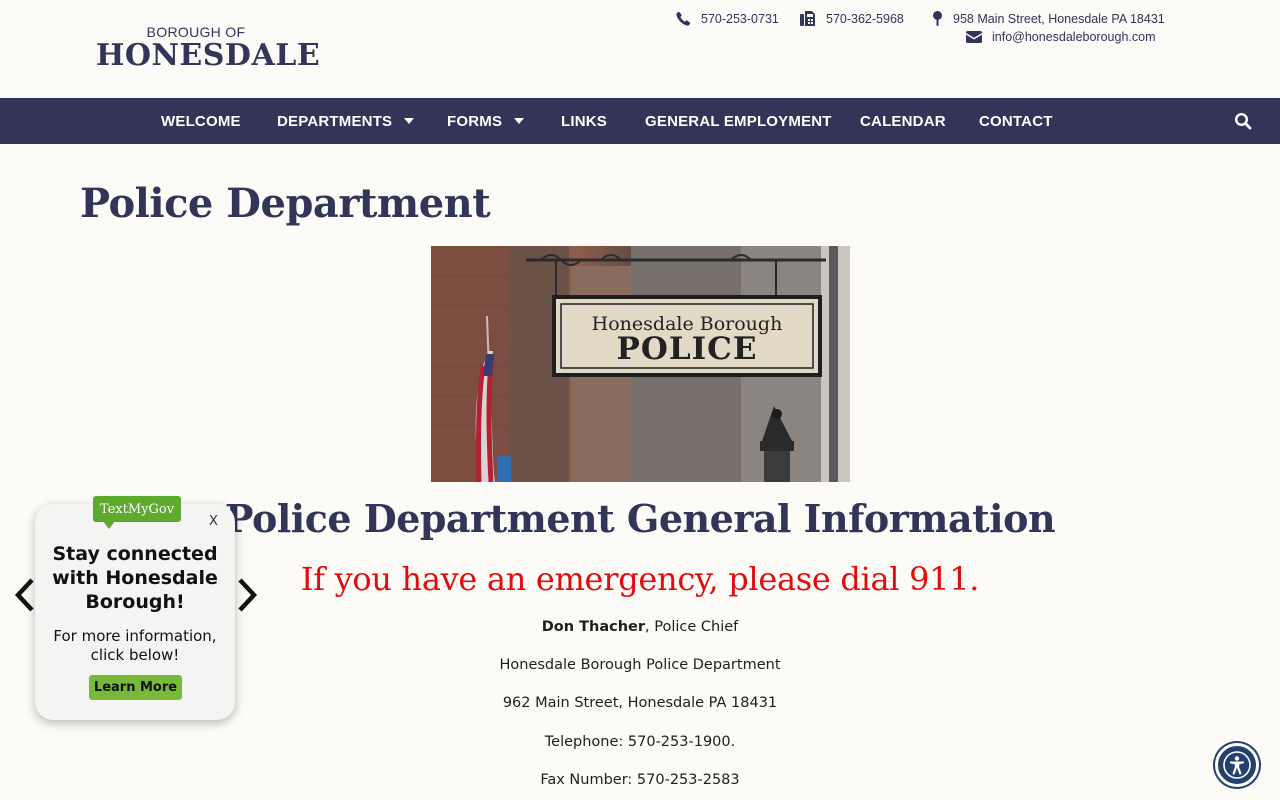  I want to click on chevron-left-icon, so click(25, 595).